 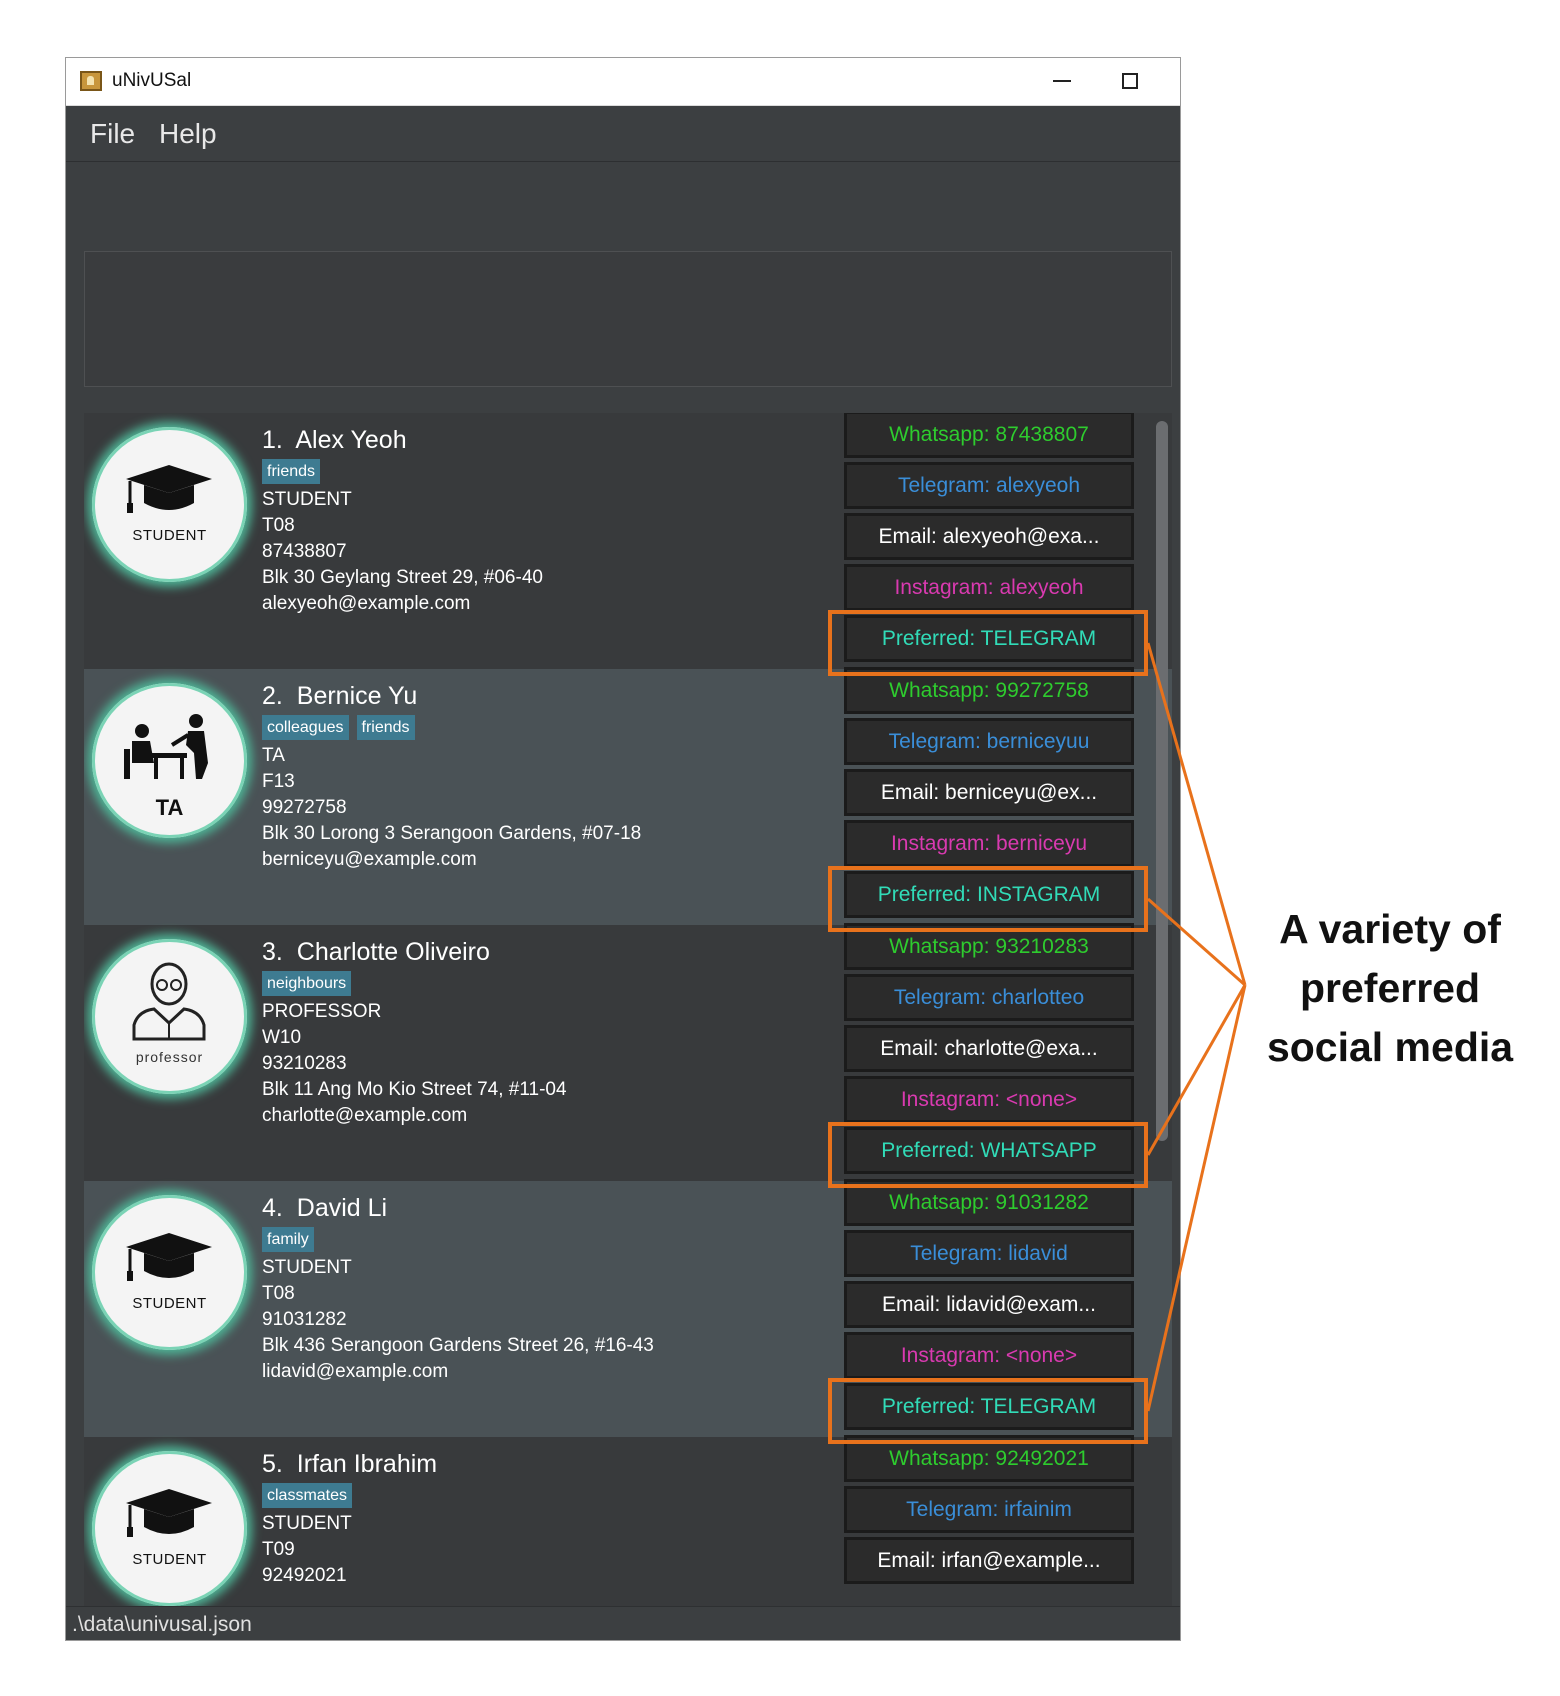 What do you see at coordinates (1196, 1027) in the screenshot?
I see `annotation-arrows` at bounding box center [1196, 1027].